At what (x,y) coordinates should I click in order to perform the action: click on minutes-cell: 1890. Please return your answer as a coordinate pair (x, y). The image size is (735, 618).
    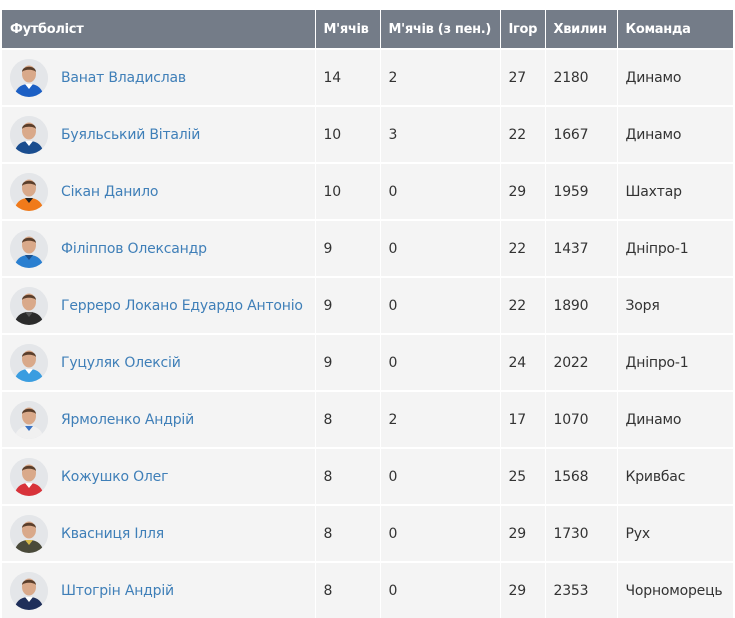
    Looking at the image, I should click on (581, 305).